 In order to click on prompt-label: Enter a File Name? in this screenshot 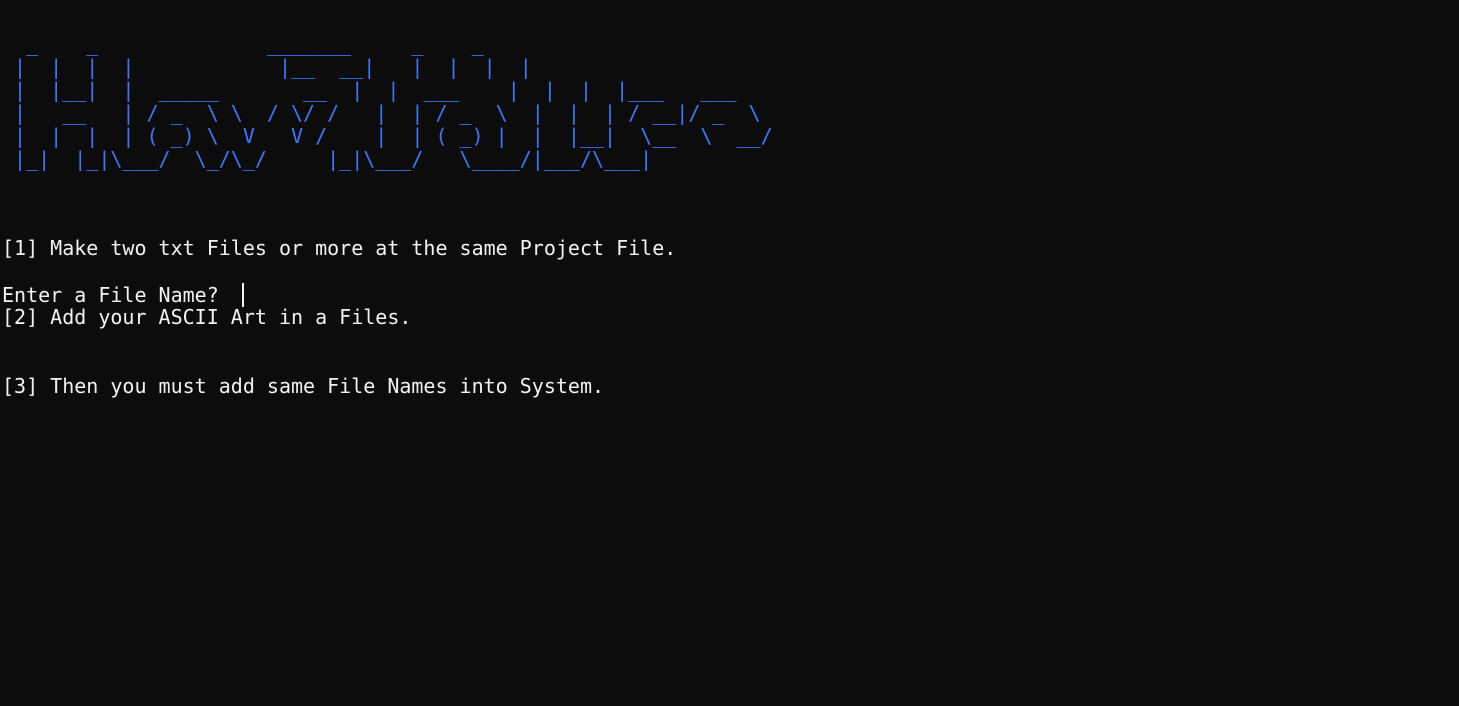, I will do `click(116, 294)`.